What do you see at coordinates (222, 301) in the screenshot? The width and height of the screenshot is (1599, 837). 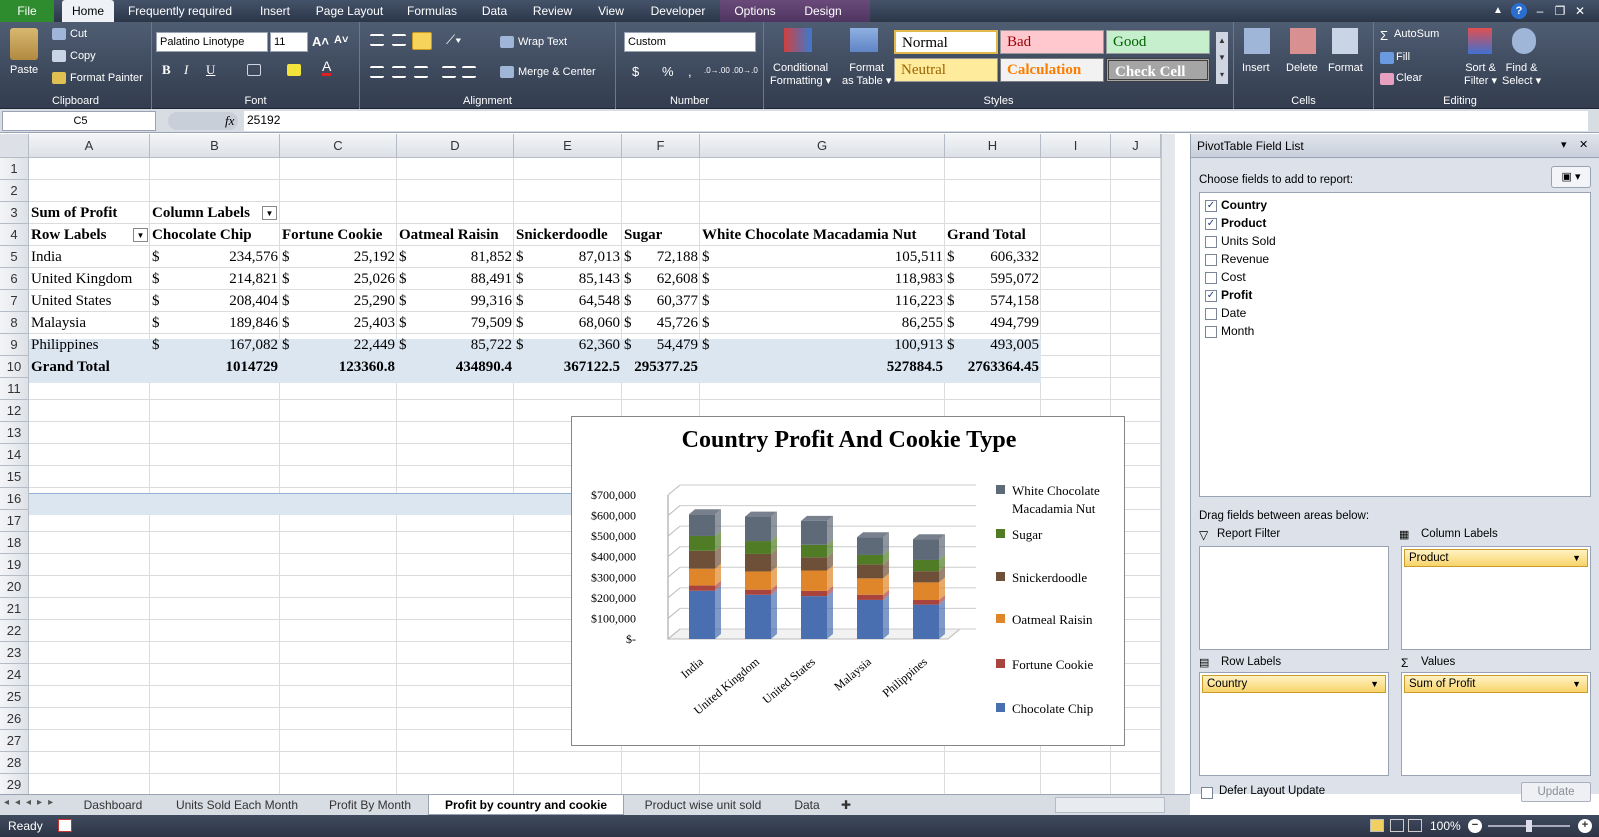 I see `pivot-value: 208,404` at bounding box center [222, 301].